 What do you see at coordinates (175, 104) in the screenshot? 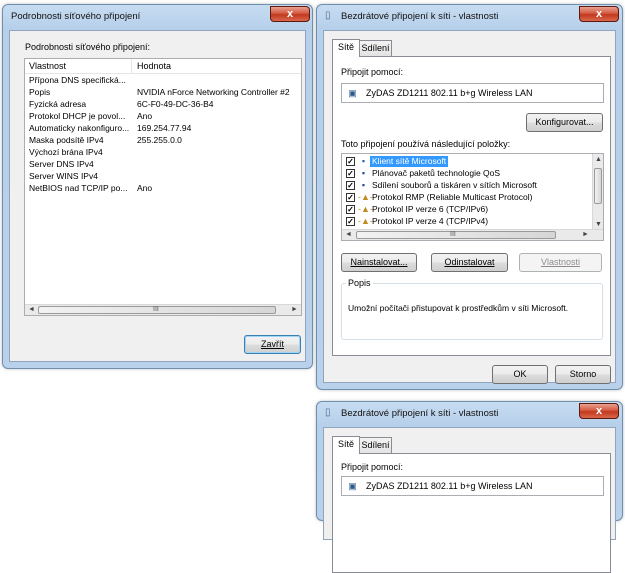
I see `value-cell: 6C-F0-49-DC-36-B4` at bounding box center [175, 104].